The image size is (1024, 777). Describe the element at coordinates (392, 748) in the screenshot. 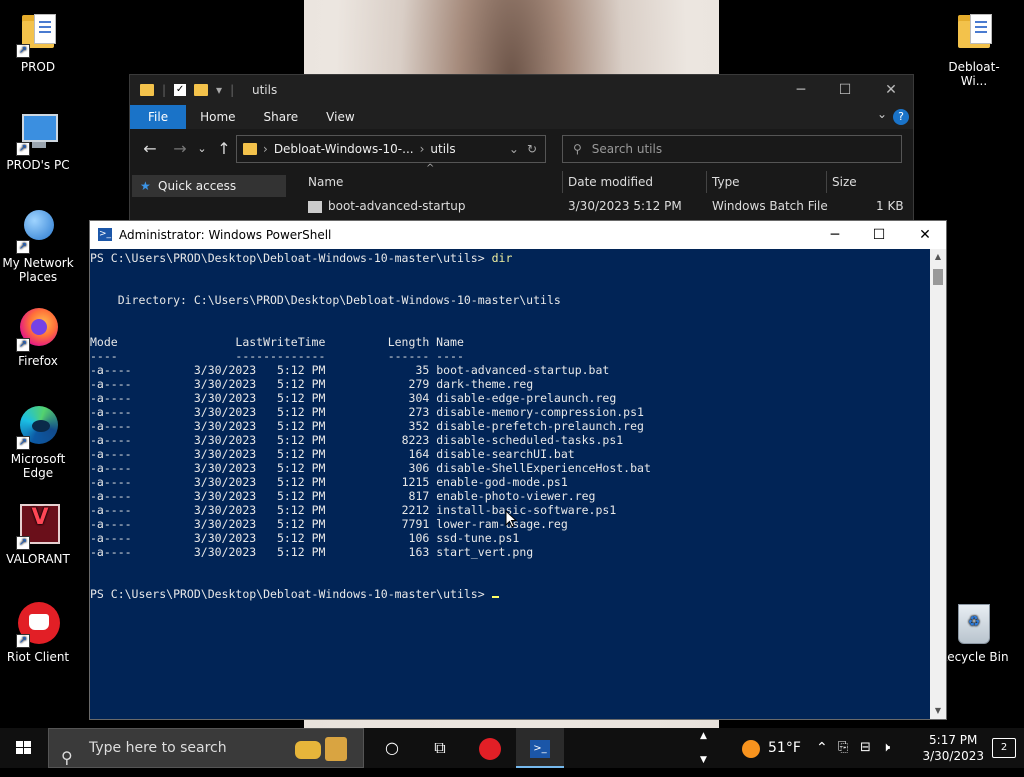

I see `cortana-button: ○` at that location.